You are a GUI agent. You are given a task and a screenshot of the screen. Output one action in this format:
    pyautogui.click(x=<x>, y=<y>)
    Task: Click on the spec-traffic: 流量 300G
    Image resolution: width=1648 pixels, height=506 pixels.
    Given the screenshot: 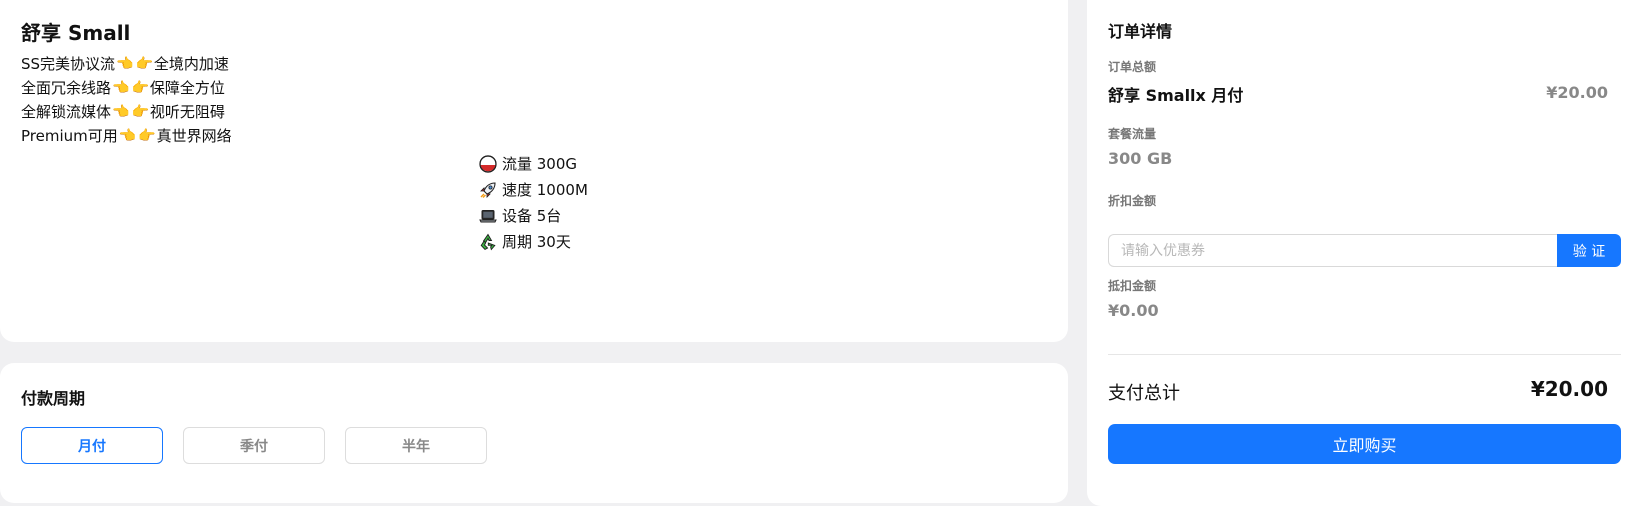 What is the action you would take?
    pyautogui.click(x=533, y=164)
    